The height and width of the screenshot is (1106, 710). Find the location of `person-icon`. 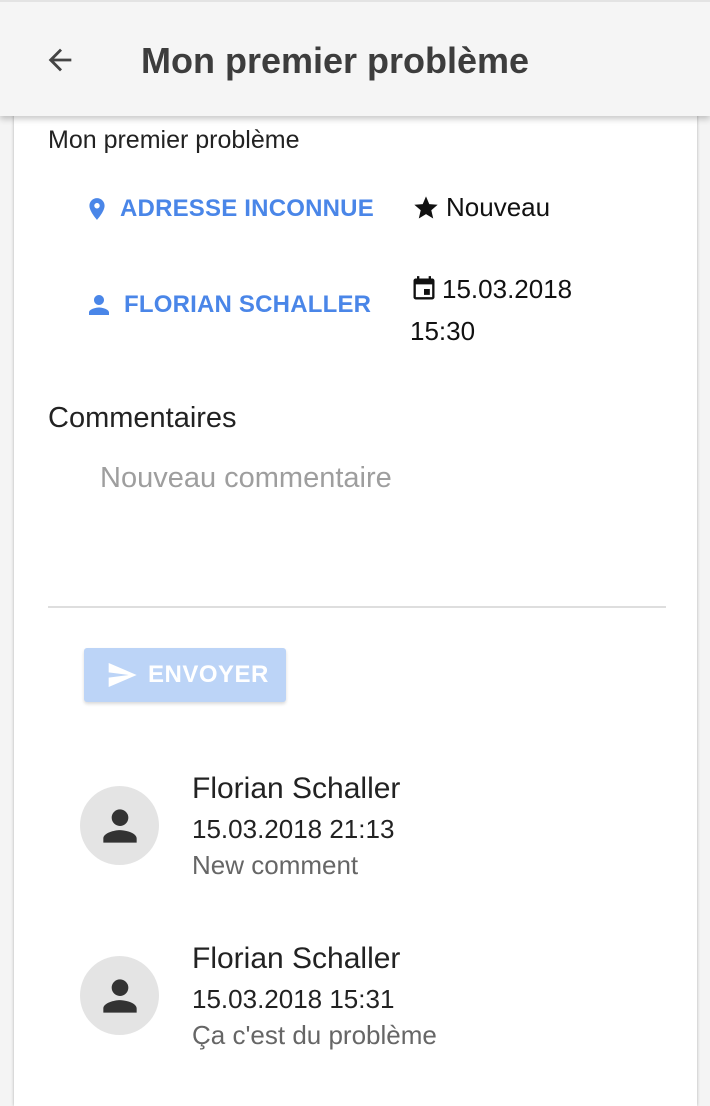

person-icon is located at coordinates (99, 305).